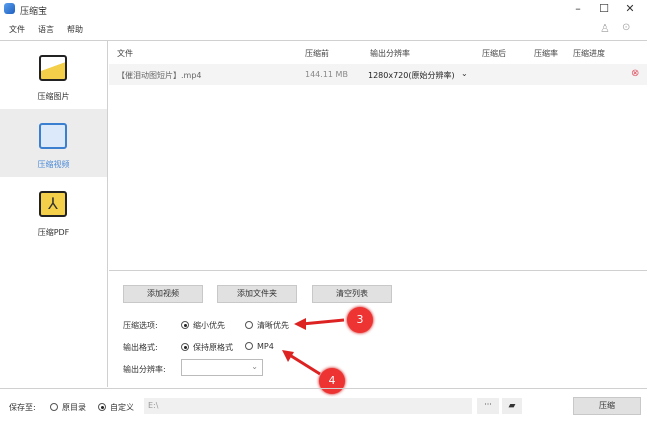 The height and width of the screenshot is (422, 647). I want to click on user-icon: ♙, so click(605, 28).